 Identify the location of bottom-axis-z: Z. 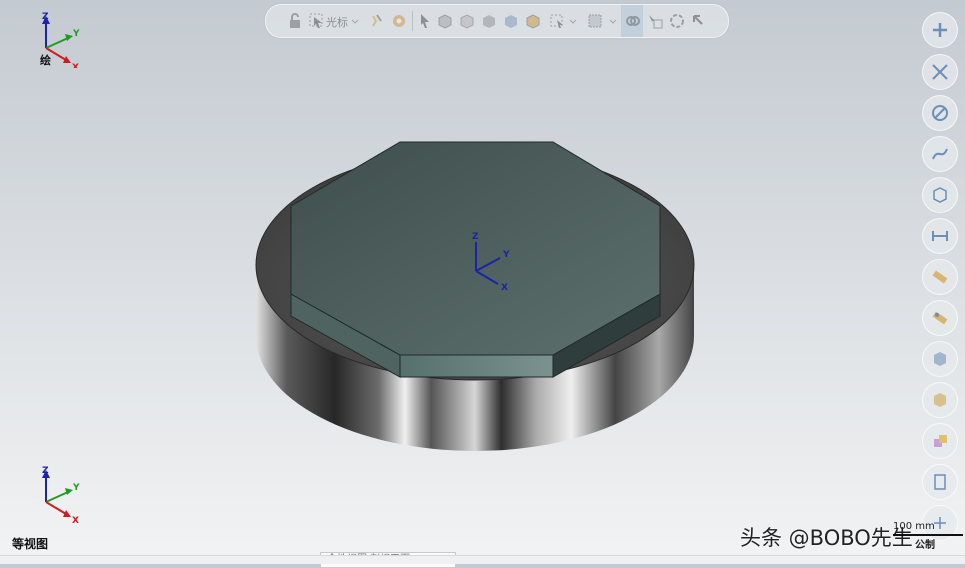
(45, 471).